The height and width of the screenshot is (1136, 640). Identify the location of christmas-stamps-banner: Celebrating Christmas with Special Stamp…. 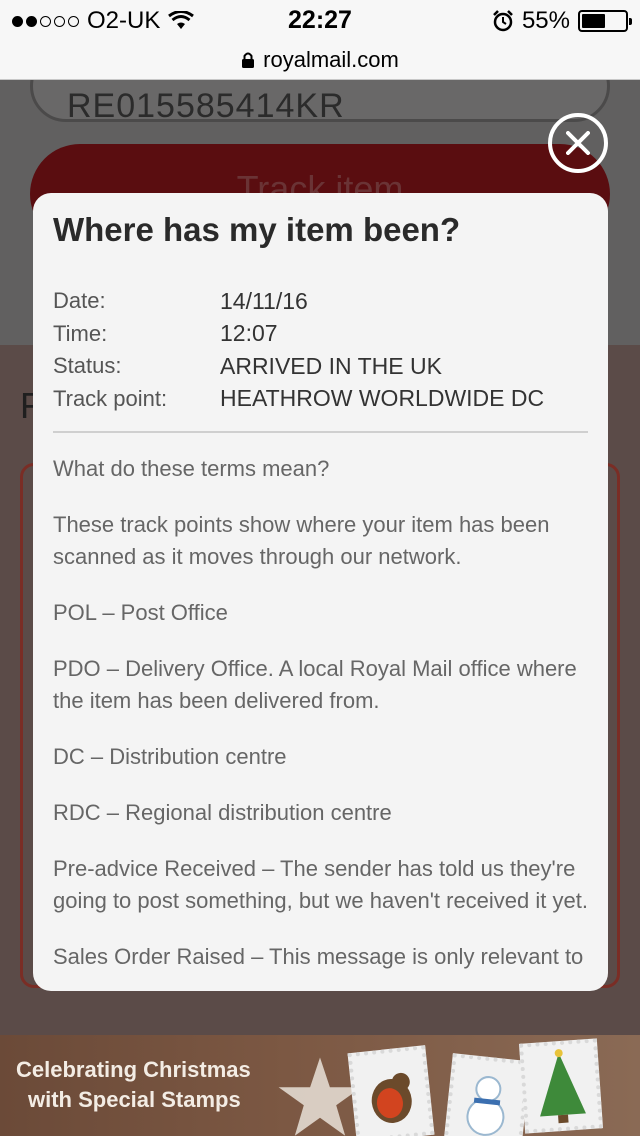
(320, 1085).